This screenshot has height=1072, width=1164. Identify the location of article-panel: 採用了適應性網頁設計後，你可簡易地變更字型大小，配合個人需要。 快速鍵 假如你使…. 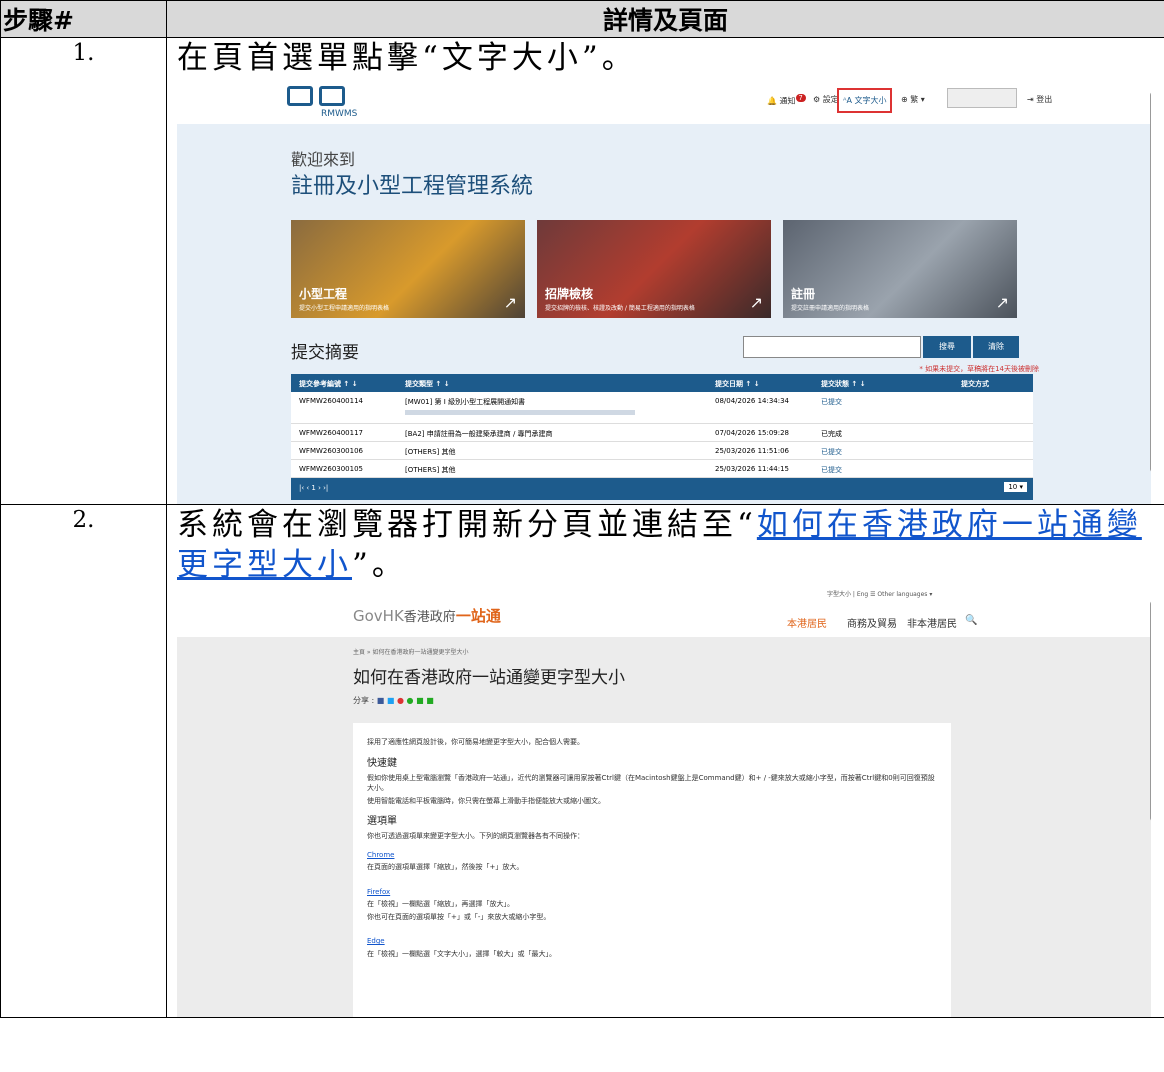
(652, 870).